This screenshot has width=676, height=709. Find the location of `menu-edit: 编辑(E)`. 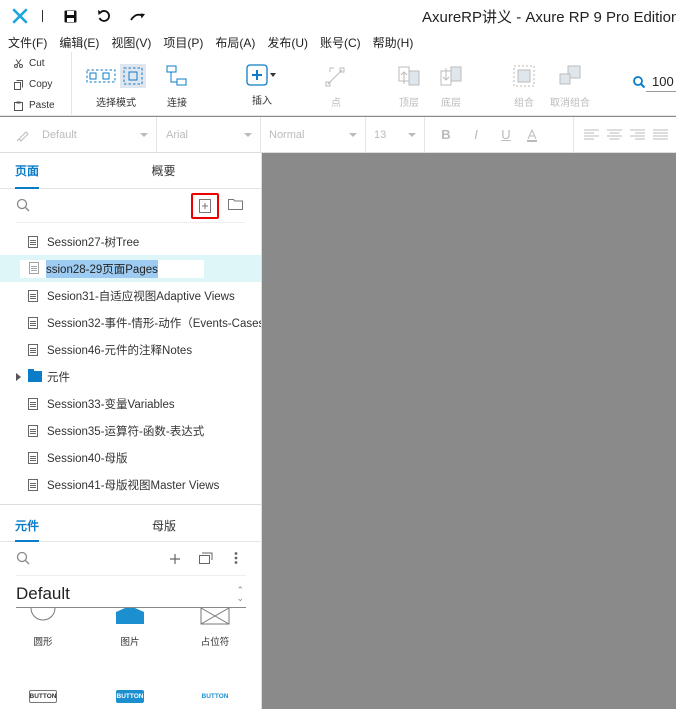

menu-edit: 编辑(E) is located at coordinates (79, 42).